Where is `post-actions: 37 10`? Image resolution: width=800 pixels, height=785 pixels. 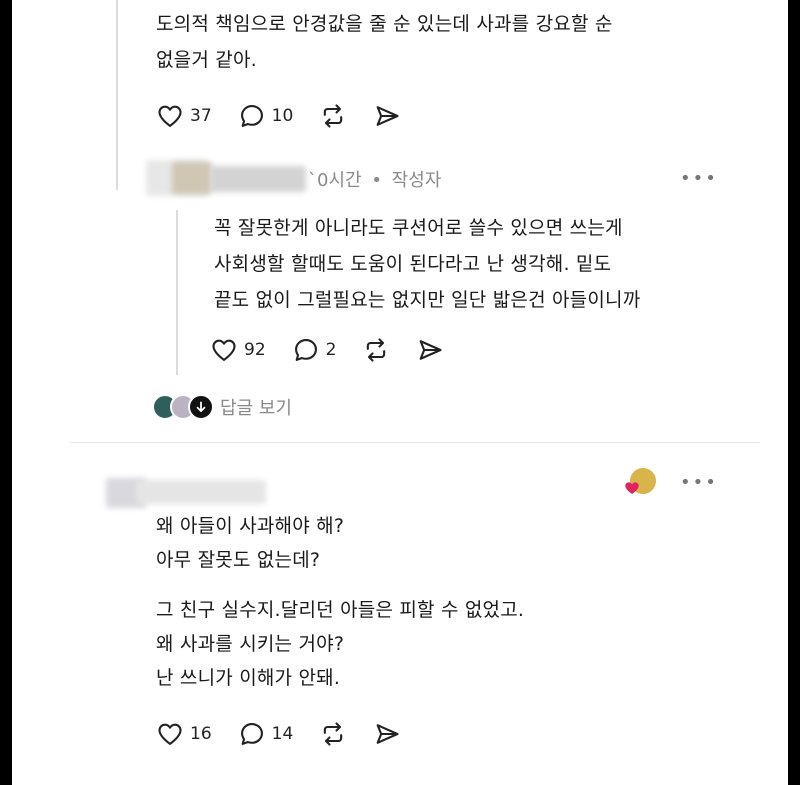
post-actions: 37 10 is located at coordinates (291, 116).